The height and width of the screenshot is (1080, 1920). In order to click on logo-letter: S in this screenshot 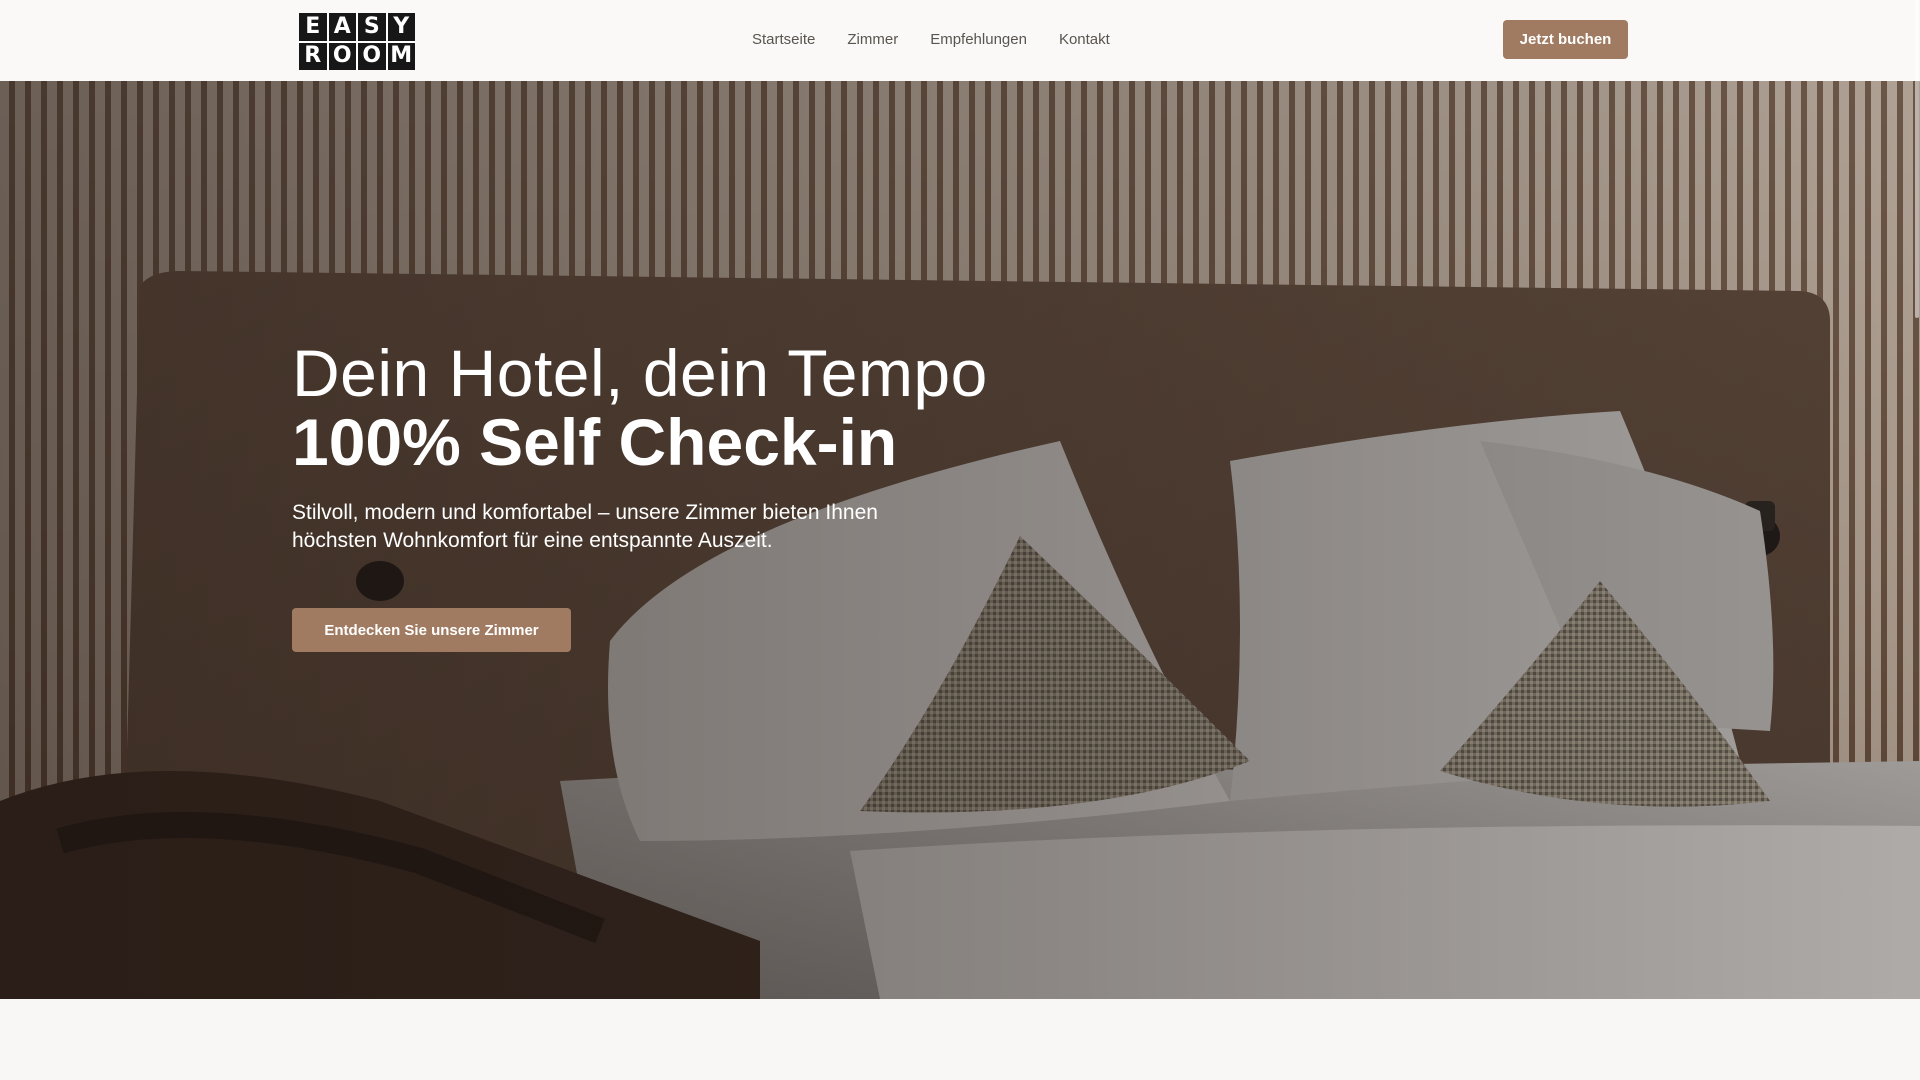, I will do `click(372, 27)`.